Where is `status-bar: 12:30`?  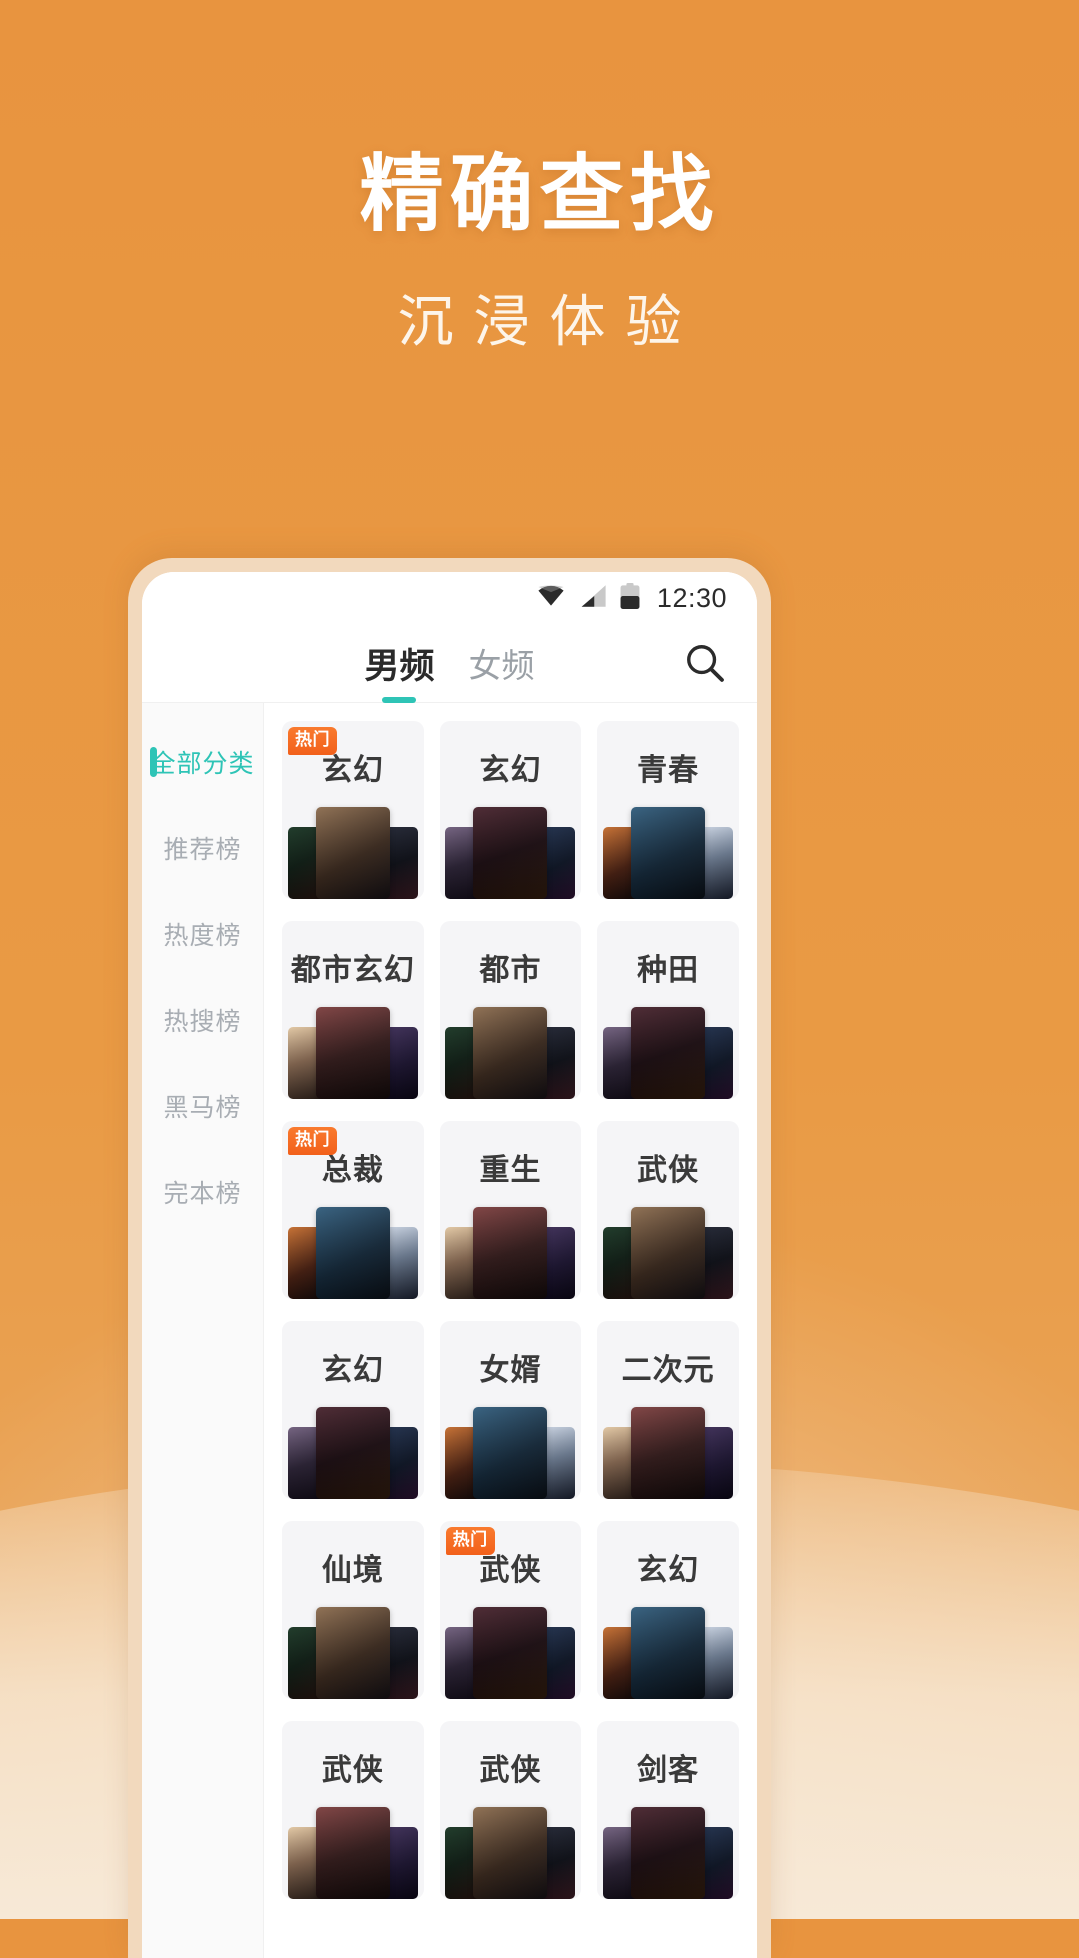
status-bar: 12:30 is located at coordinates (449, 598).